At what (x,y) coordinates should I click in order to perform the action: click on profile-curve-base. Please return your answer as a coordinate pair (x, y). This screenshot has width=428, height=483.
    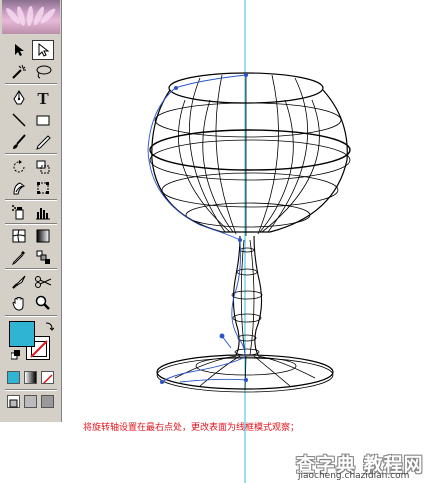
    Looking at the image, I should click on (213, 380).